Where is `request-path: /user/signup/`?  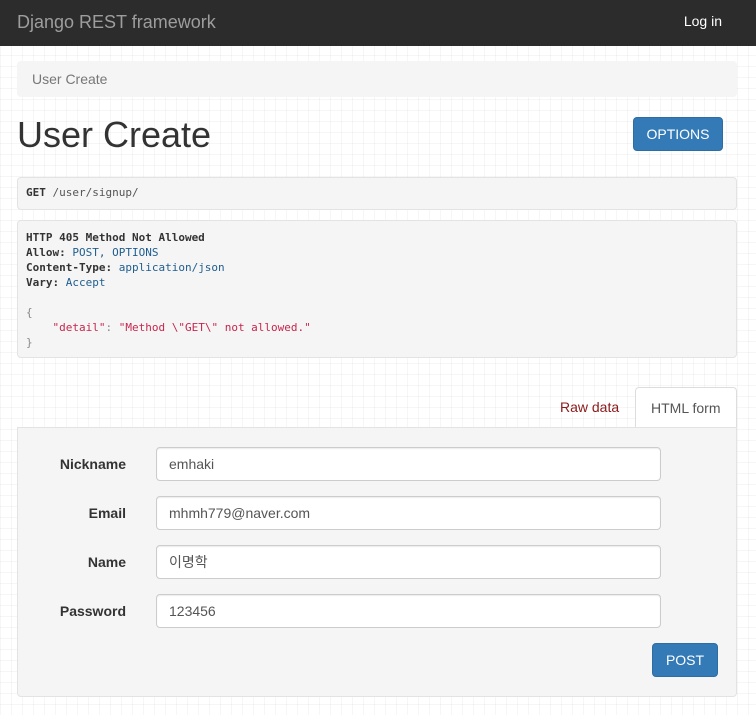
request-path: /user/signup/ is located at coordinates (95, 192).